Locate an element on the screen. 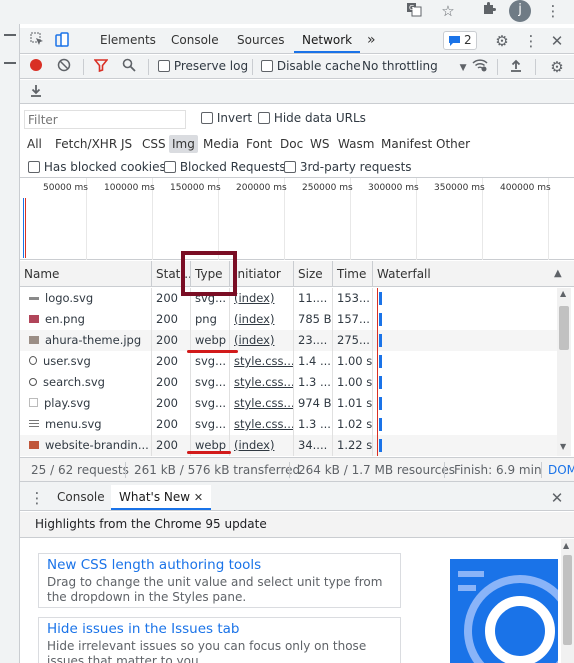 The image size is (574, 663). has-blocked-cookies-checkbox: Has blocked cookies is located at coordinates (97, 167).